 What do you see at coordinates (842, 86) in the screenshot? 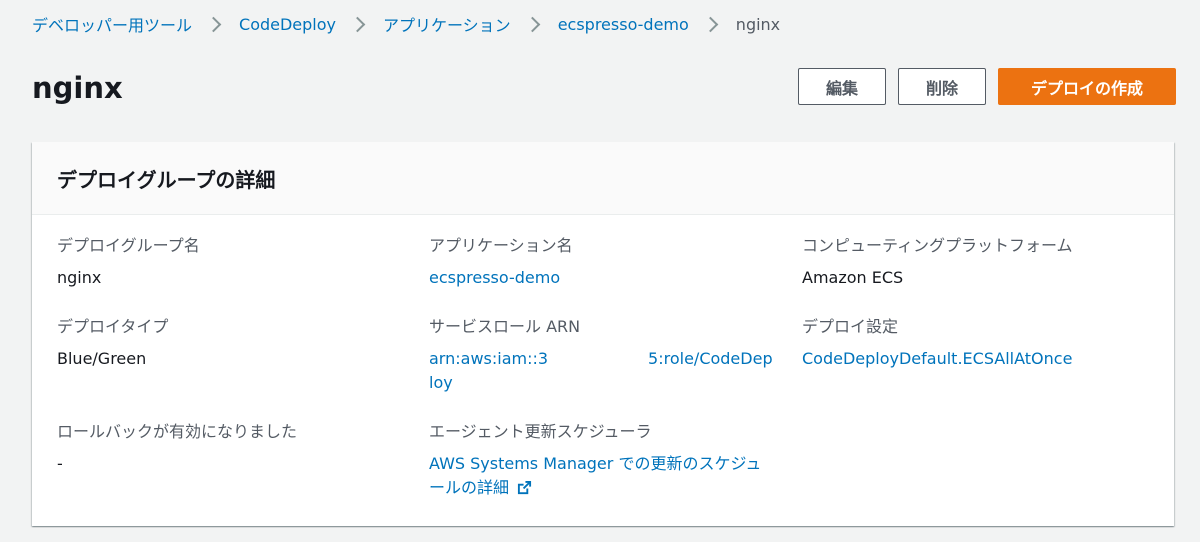
I see `edit-button: 編集` at bounding box center [842, 86].